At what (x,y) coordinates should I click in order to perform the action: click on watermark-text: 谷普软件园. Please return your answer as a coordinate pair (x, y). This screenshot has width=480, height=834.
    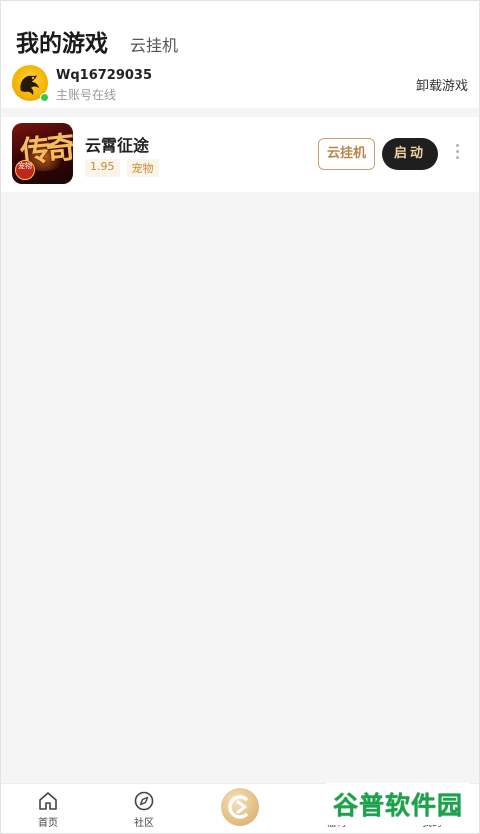
    Looking at the image, I should click on (397, 805).